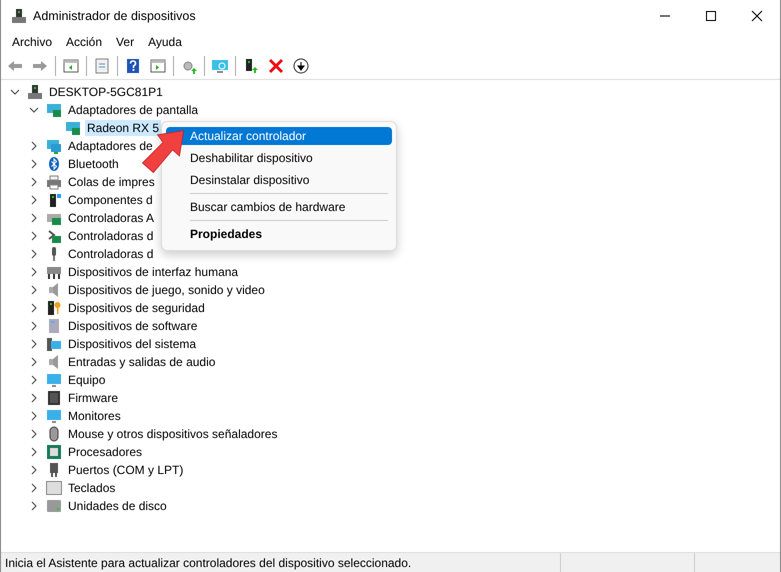 The width and height of the screenshot is (781, 572). I want to click on menu-item: Desinstalar dispositivo, so click(279, 180).